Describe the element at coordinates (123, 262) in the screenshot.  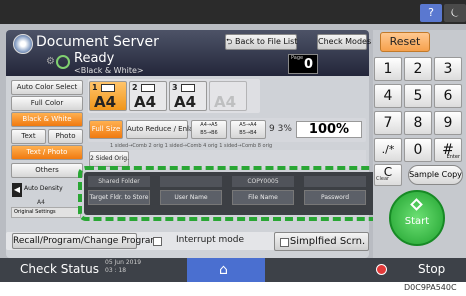
I see `date-text: 05 Jun 2019` at that location.